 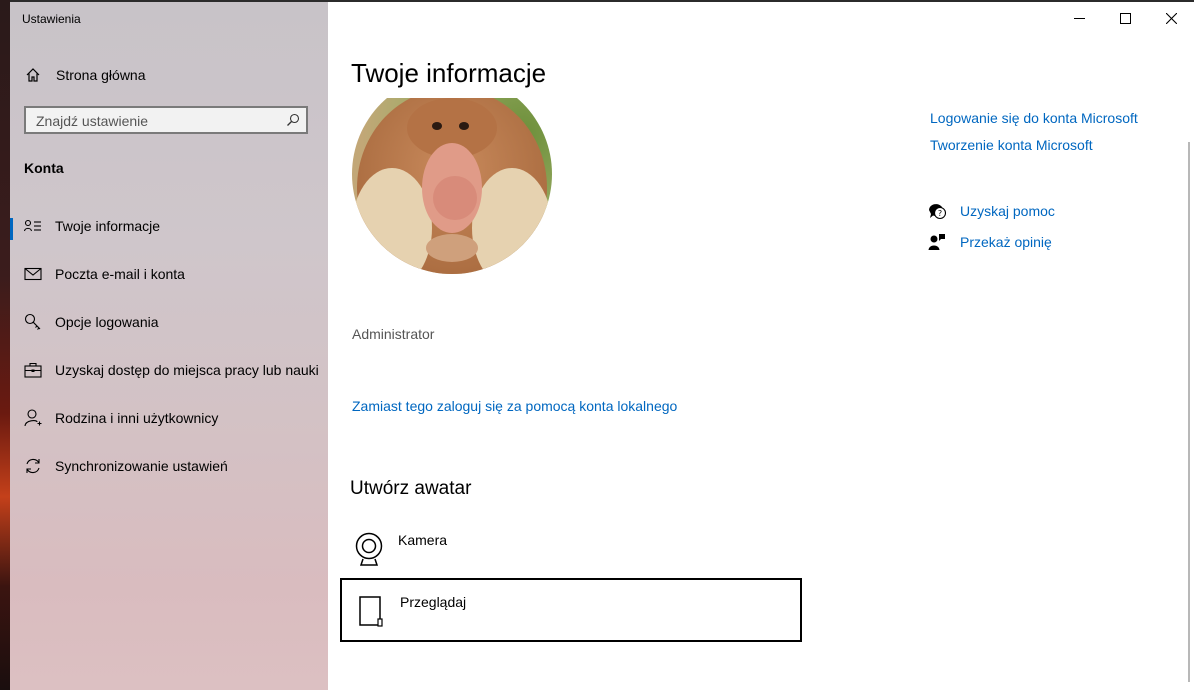 I want to click on search-placeholder: Znajdź ustawienie, so click(x=92, y=121).